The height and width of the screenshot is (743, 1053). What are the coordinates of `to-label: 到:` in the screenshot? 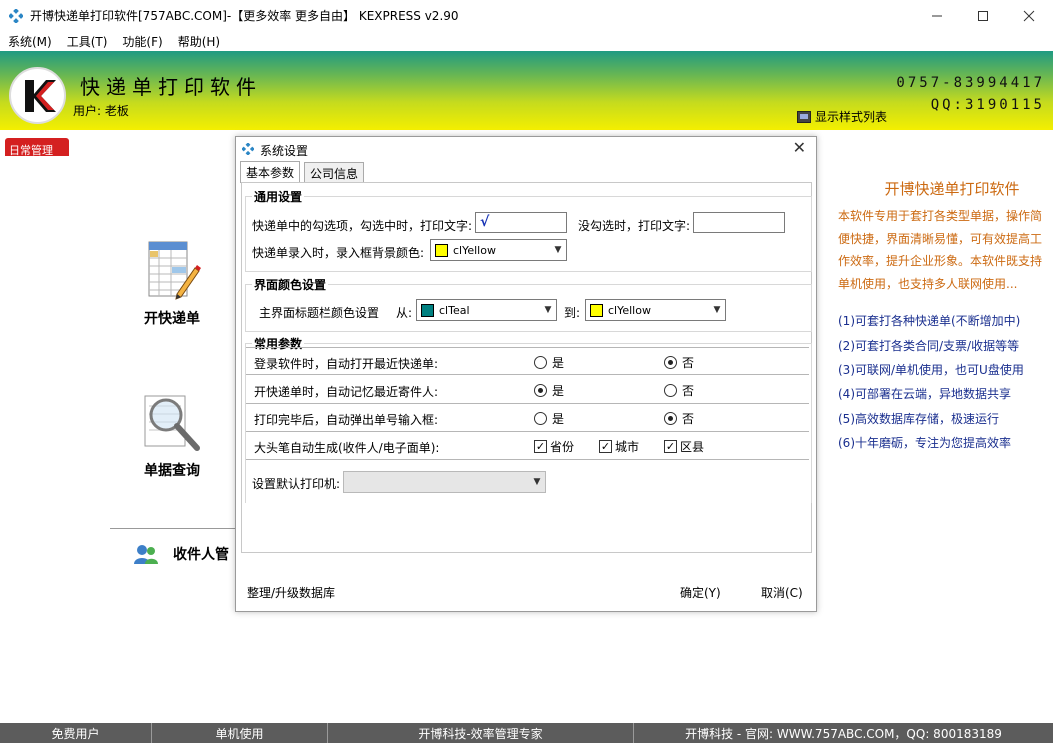 It's located at (572, 313).